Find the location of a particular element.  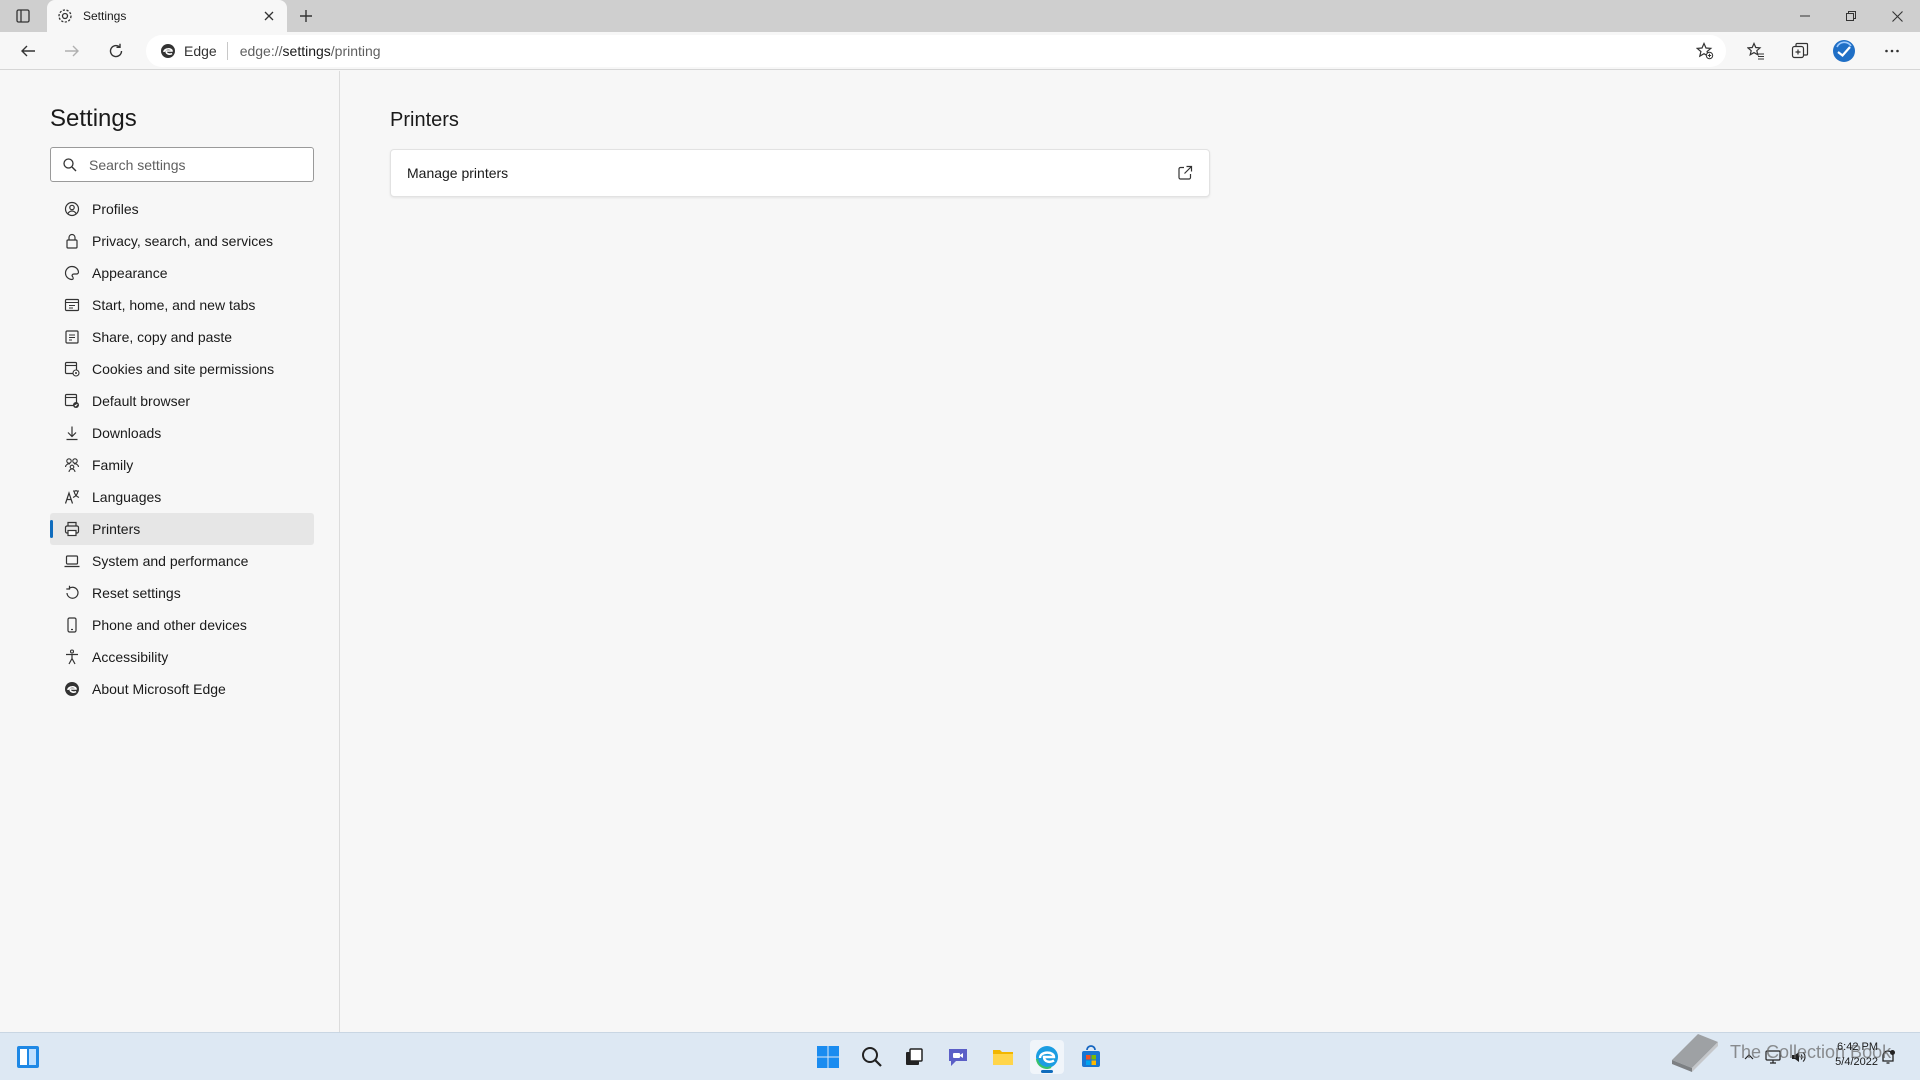

chat-button is located at coordinates (958, 1057).